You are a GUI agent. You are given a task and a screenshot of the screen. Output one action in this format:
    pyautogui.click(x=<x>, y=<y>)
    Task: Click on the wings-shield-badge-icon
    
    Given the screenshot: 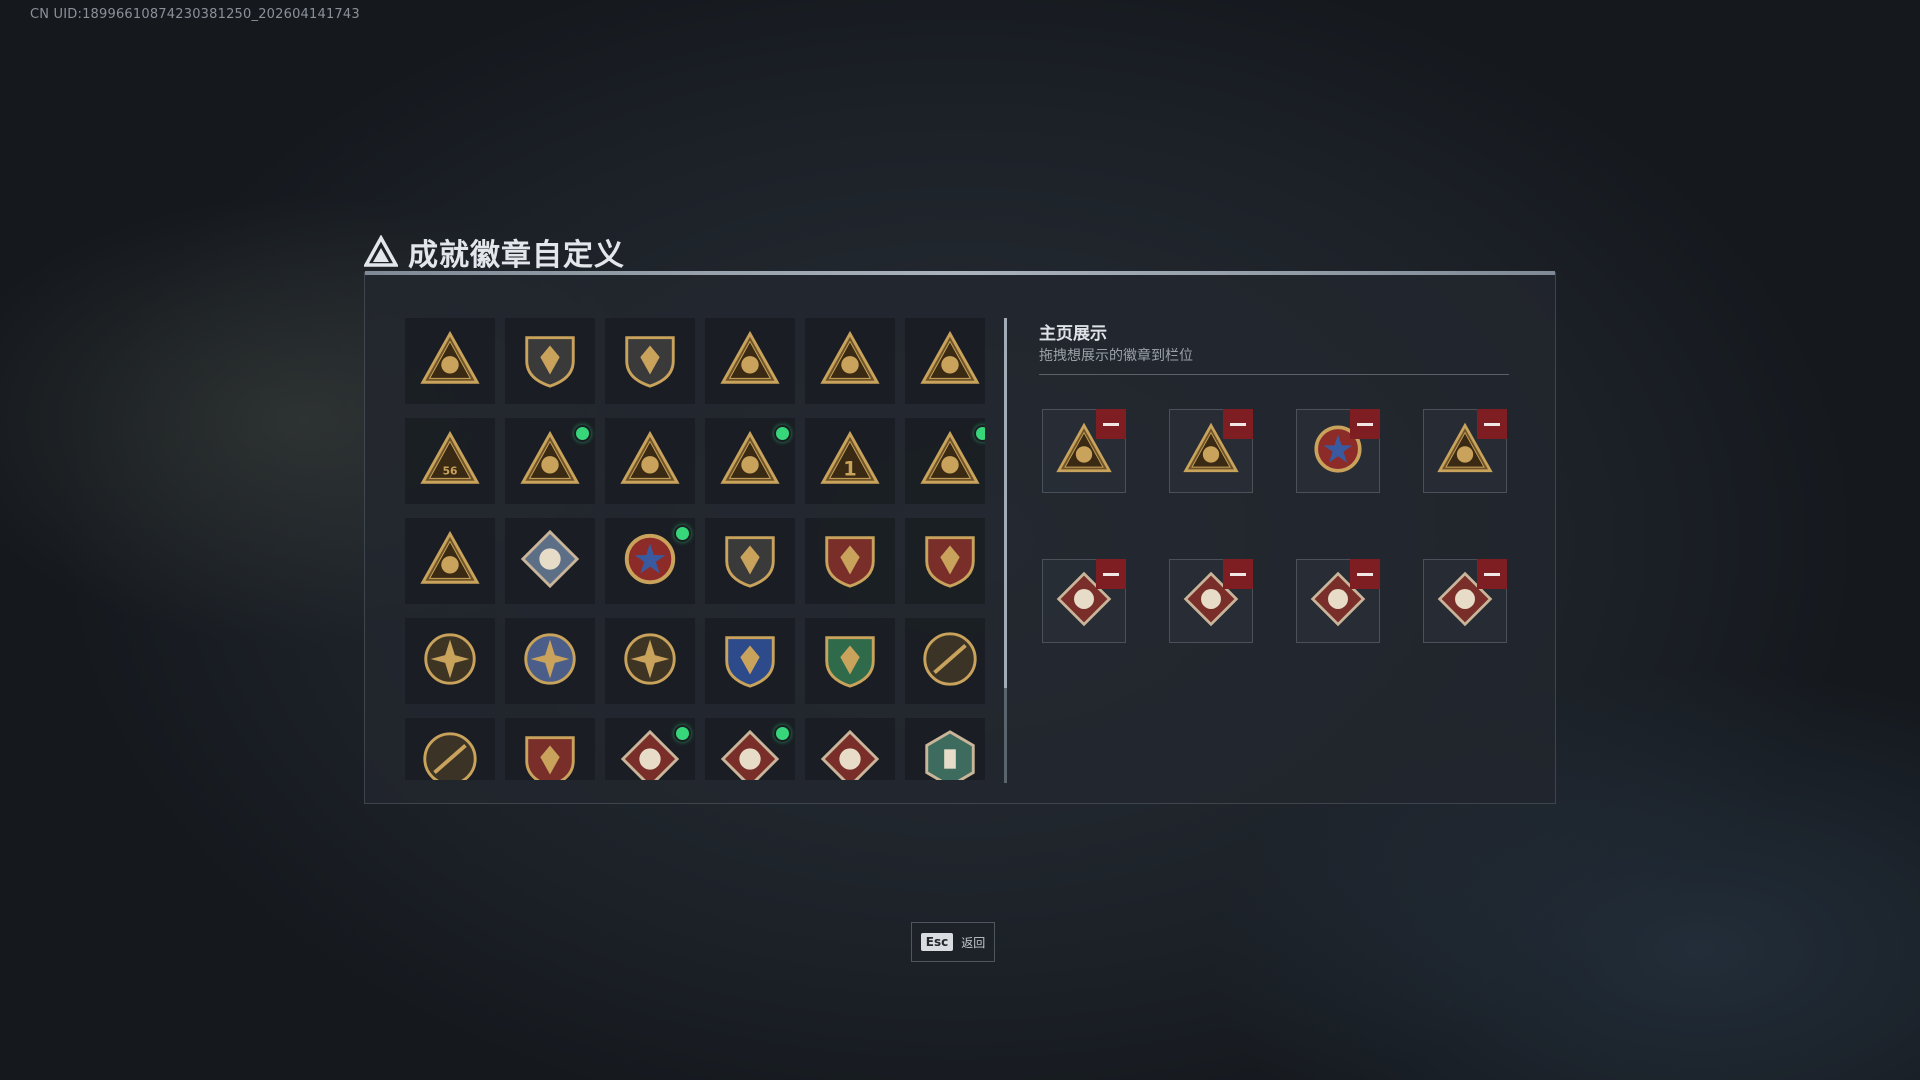 What is the action you would take?
    pyautogui.click(x=750, y=561)
    